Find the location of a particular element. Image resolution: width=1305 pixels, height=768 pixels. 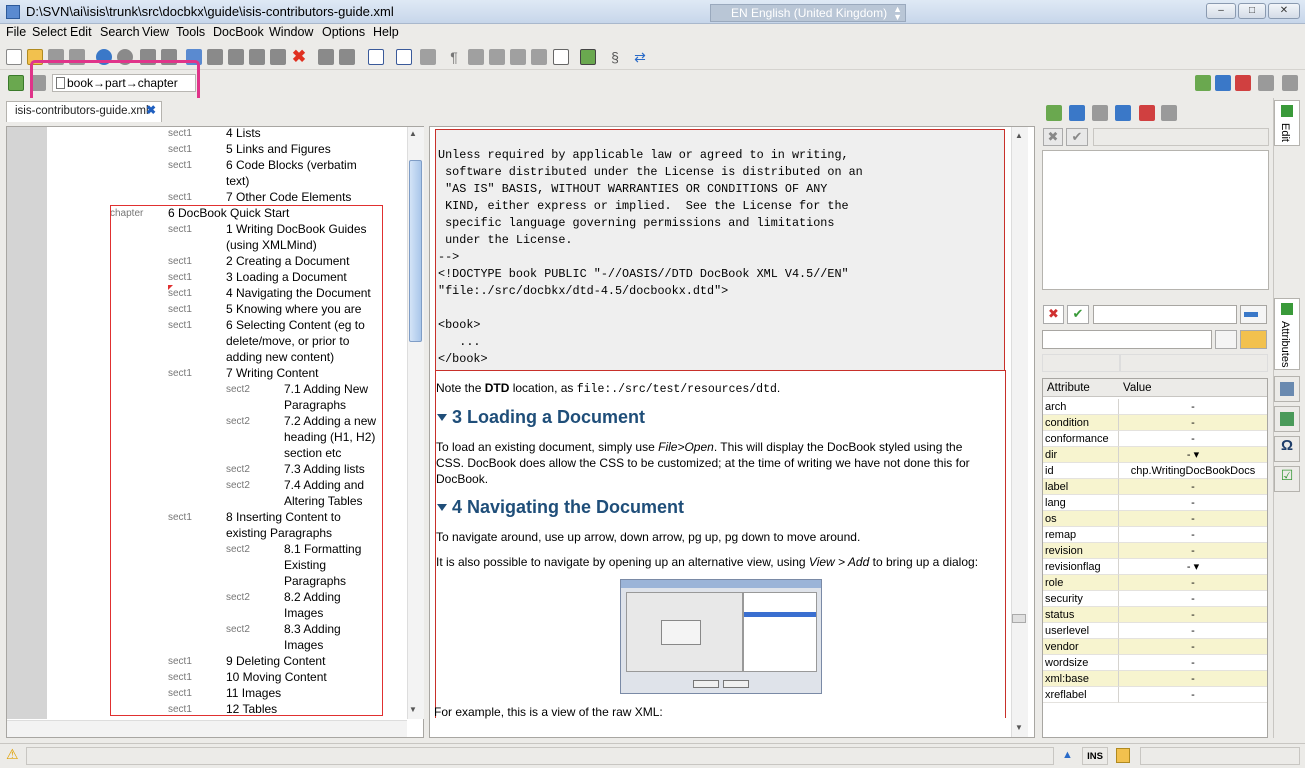

remove-attribute-icon: ✖ is located at coordinates (1053, 314).